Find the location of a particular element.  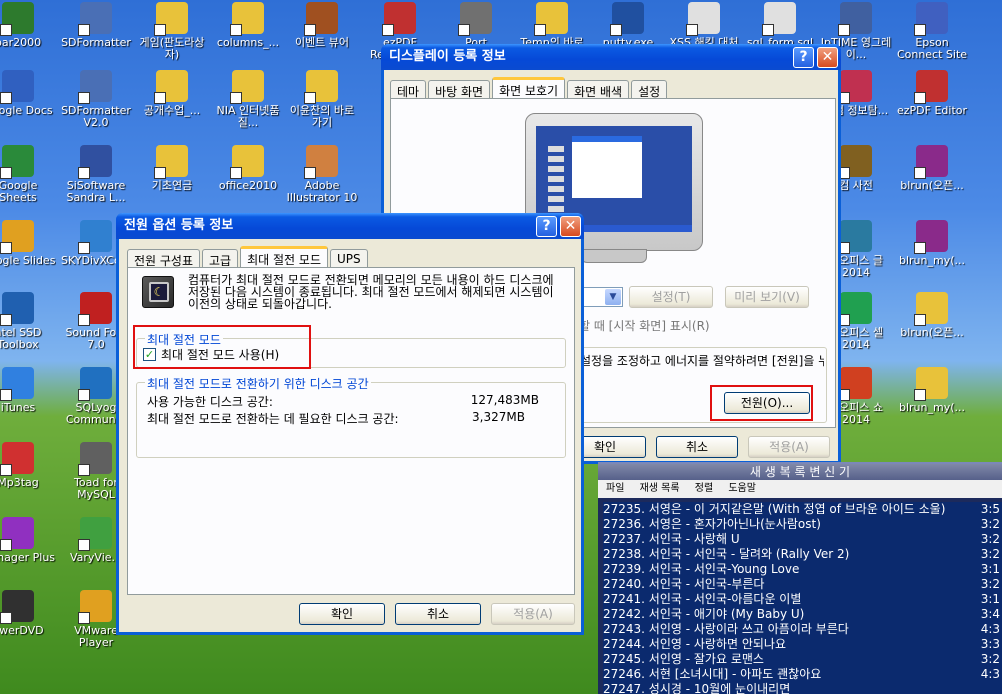

playlist-track: 27238. 서인국 - 서인국 - 달려와 (Rally Ver 2) 3:2 is located at coordinates (802, 554).